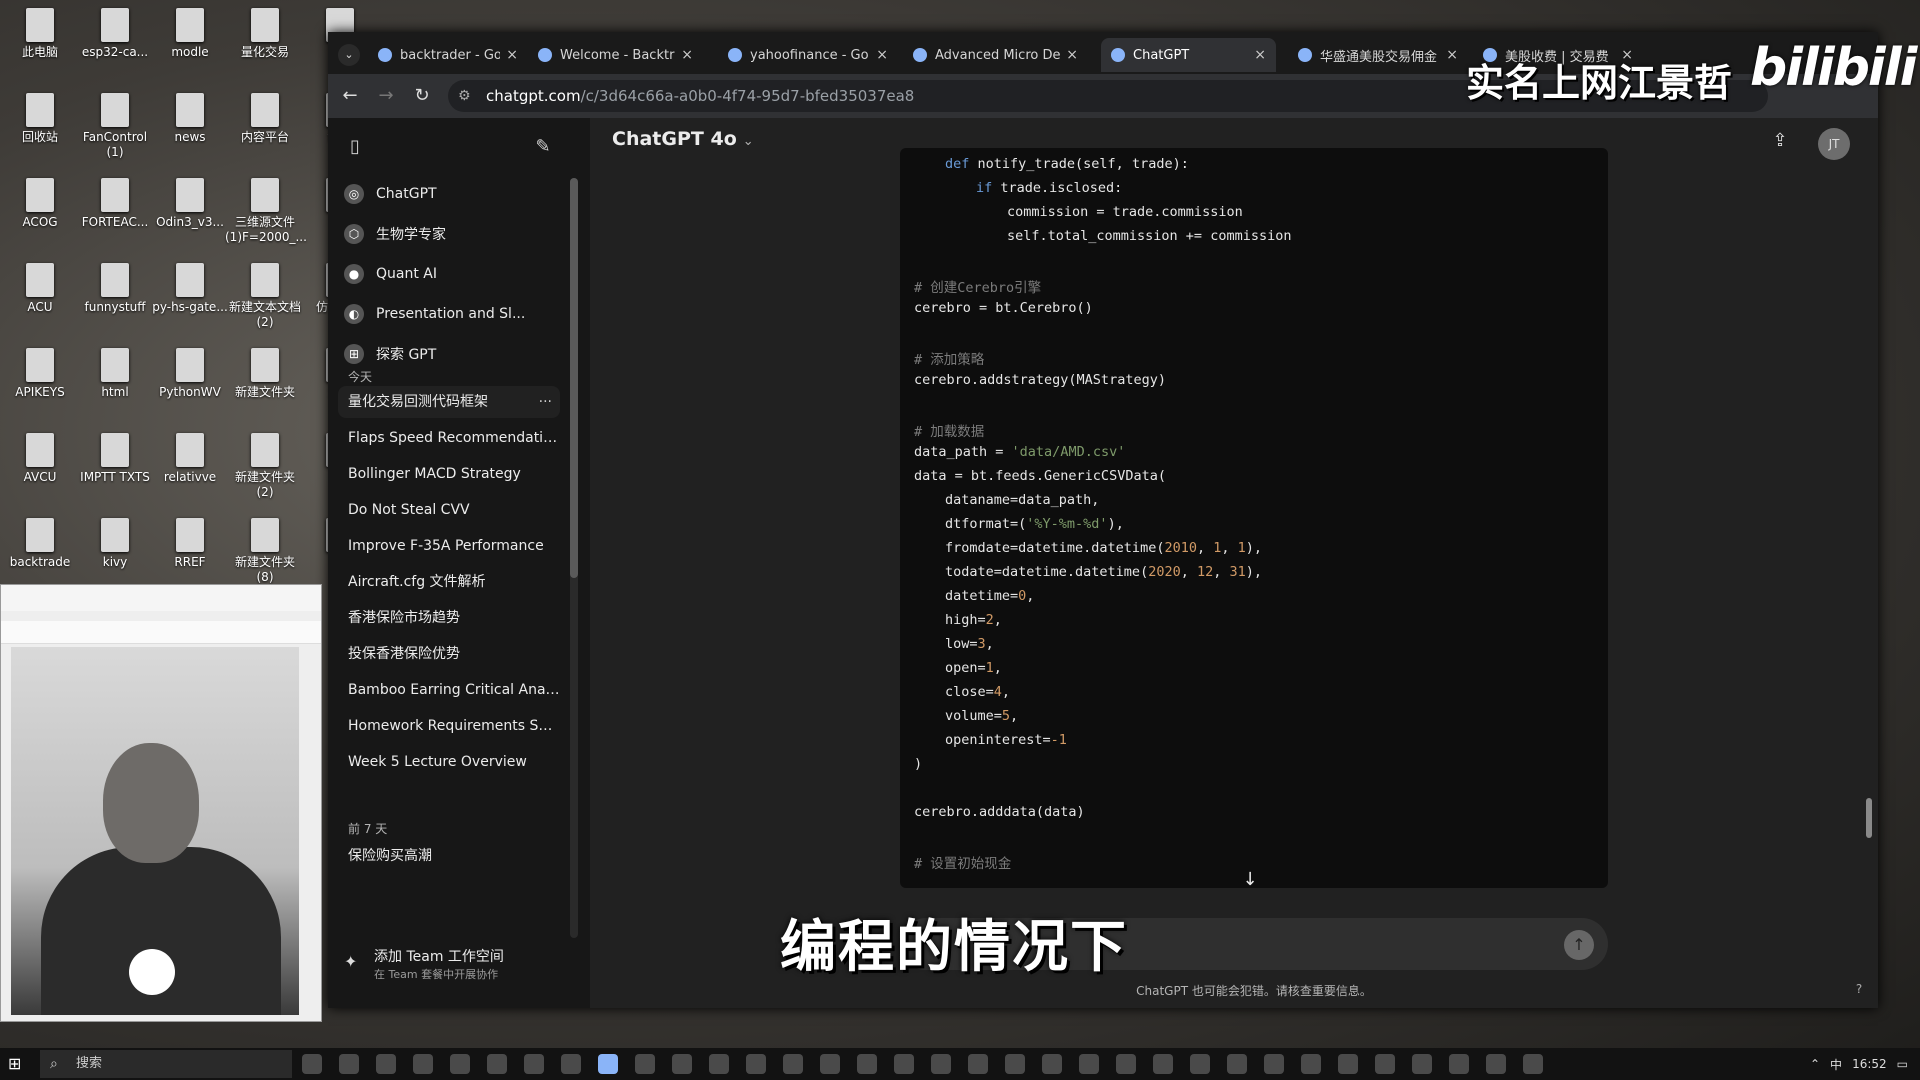 The height and width of the screenshot is (1080, 1920). Describe the element at coordinates (40, 119) in the screenshot. I see `desktop-icon: 回收站` at that location.